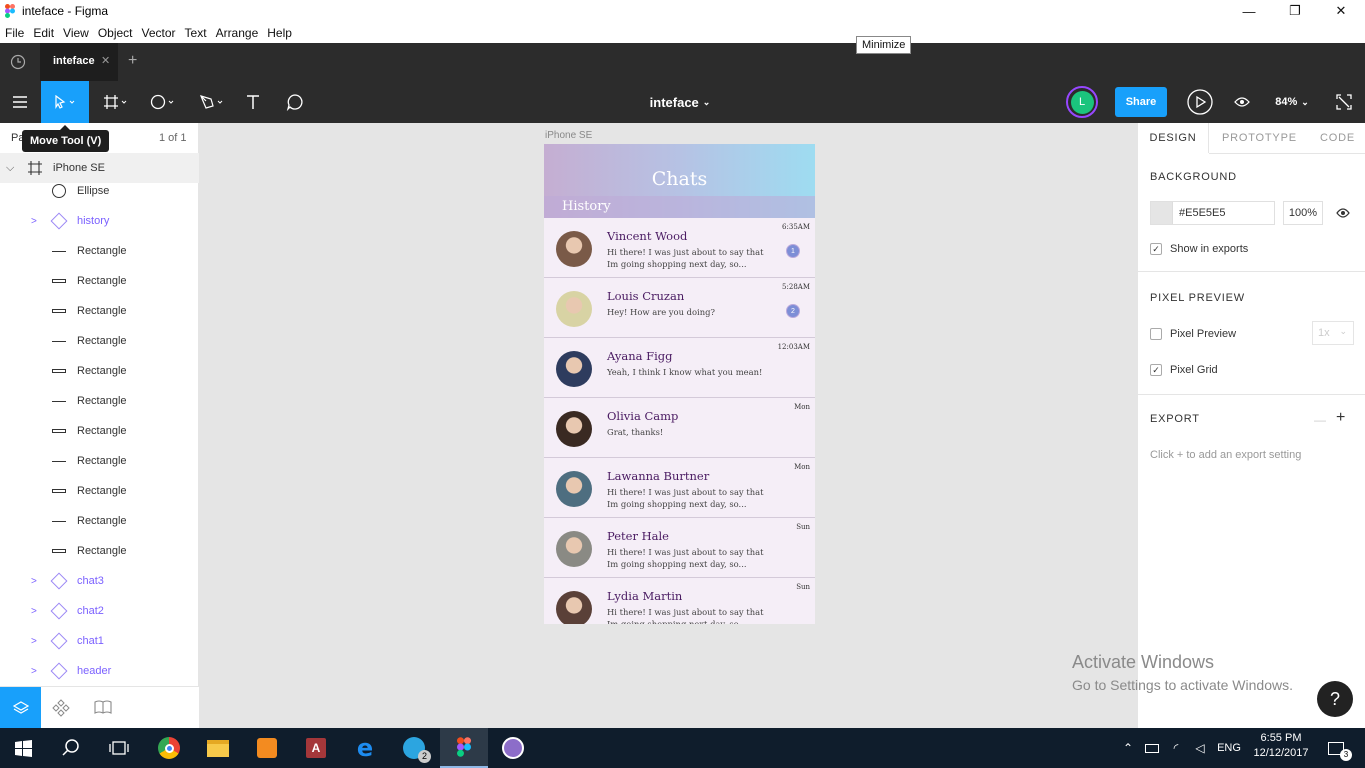  What do you see at coordinates (169, 748) in the screenshot?
I see `chrome-icon` at bounding box center [169, 748].